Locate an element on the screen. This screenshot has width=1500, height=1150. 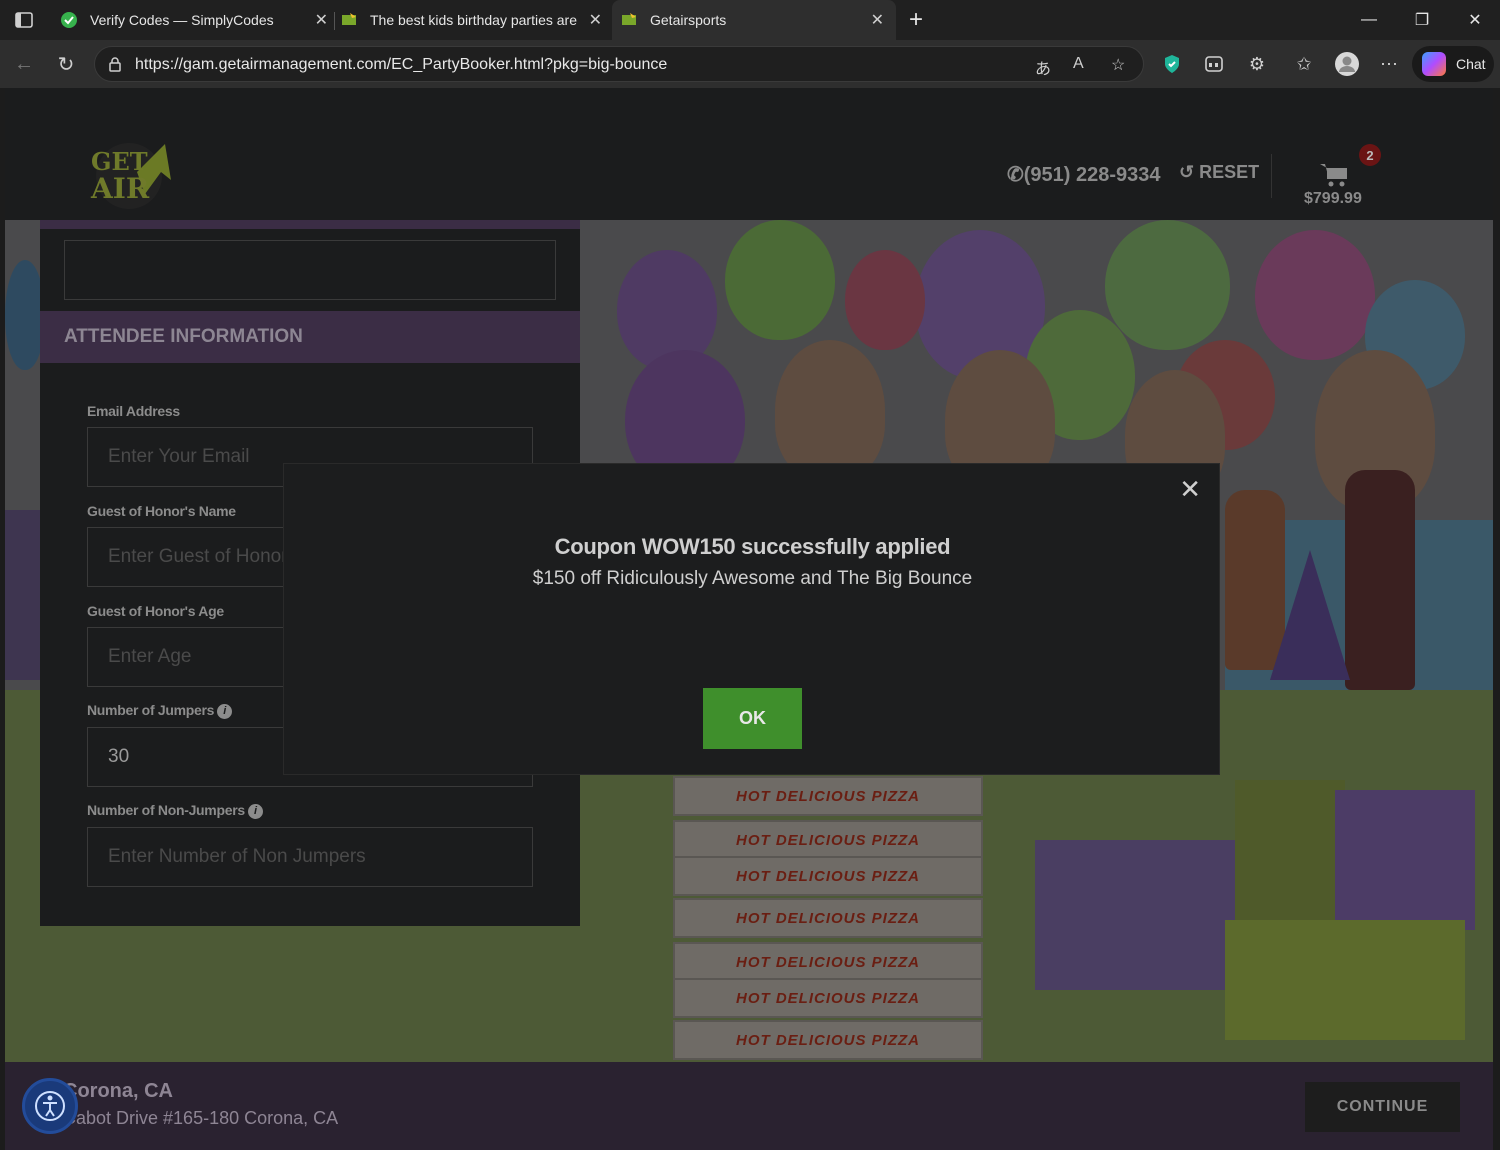
non-jumpers-label: Number of Non-Jumpers is located at coordinates (166, 810).